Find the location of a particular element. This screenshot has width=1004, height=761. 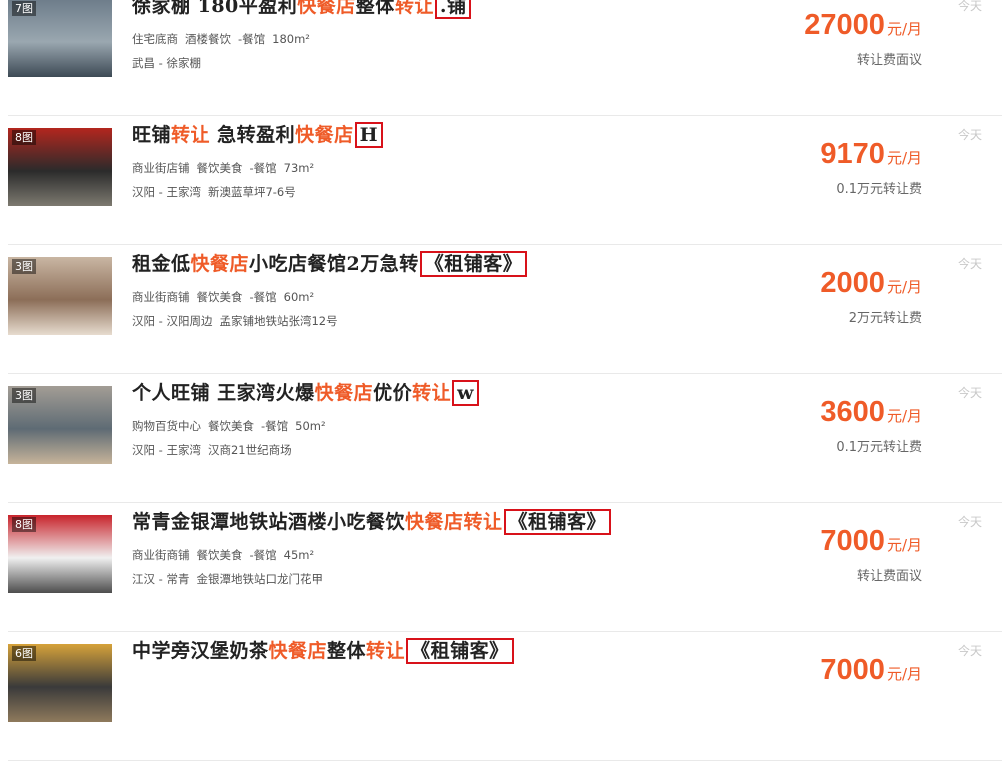

attribute-tag: 住宅底商 is located at coordinates (155, 39).